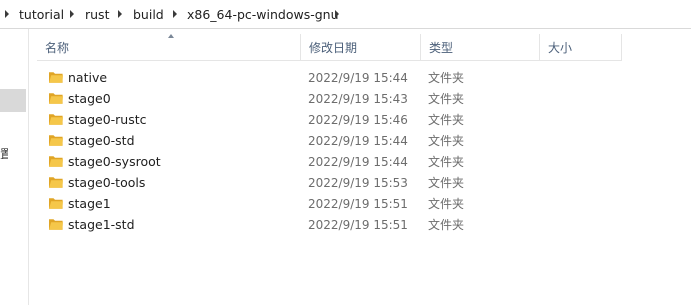 The width and height of the screenshot is (691, 305). What do you see at coordinates (88, 77) in the screenshot?
I see `file-name: native` at bounding box center [88, 77].